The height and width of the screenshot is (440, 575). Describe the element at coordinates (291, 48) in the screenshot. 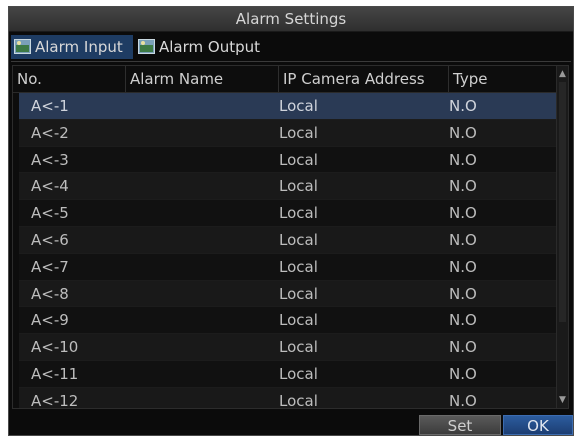

I see `tab-bar: Alarm Input Alarm Output` at that location.